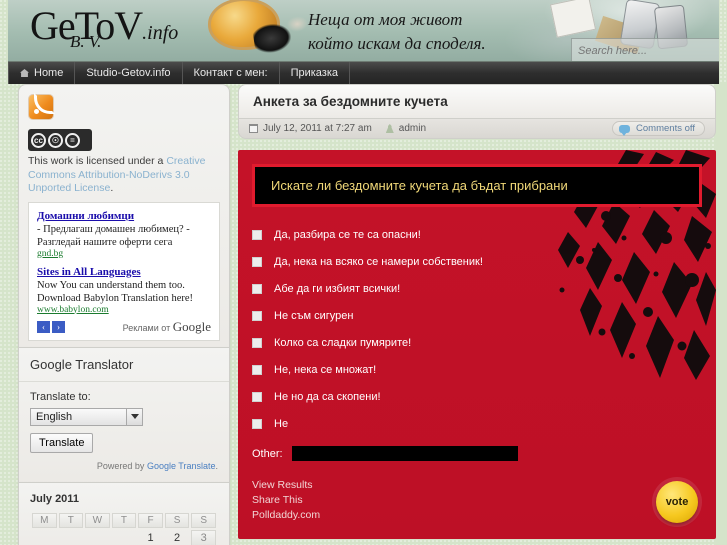 This screenshot has width=727, height=545. Describe the element at coordinates (177, 537) in the screenshot. I see `calendar-cell-day: 2` at that location.